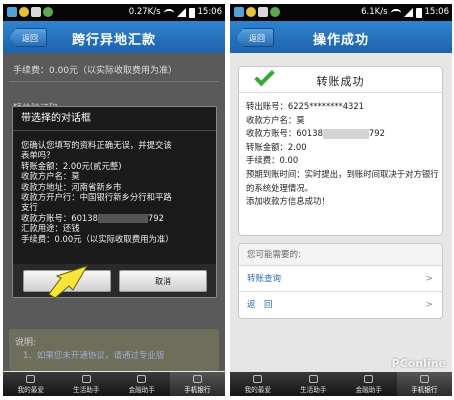  What do you see at coordinates (71, 165) in the screenshot?
I see `dialog-line: 转账金额：2.00元(贰元整)` at bounding box center [71, 165].